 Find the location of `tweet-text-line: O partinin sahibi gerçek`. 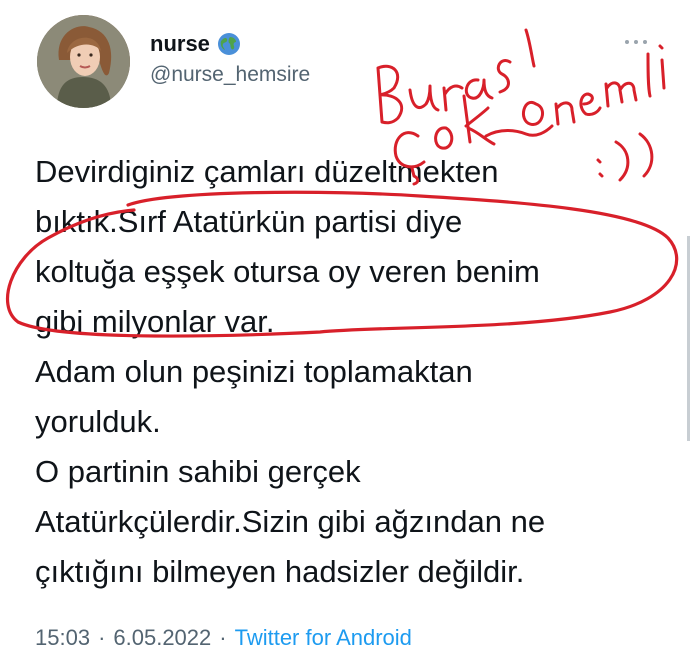

tweet-text-line: O partinin sahibi gerçek is located at coordinates (198, 471).